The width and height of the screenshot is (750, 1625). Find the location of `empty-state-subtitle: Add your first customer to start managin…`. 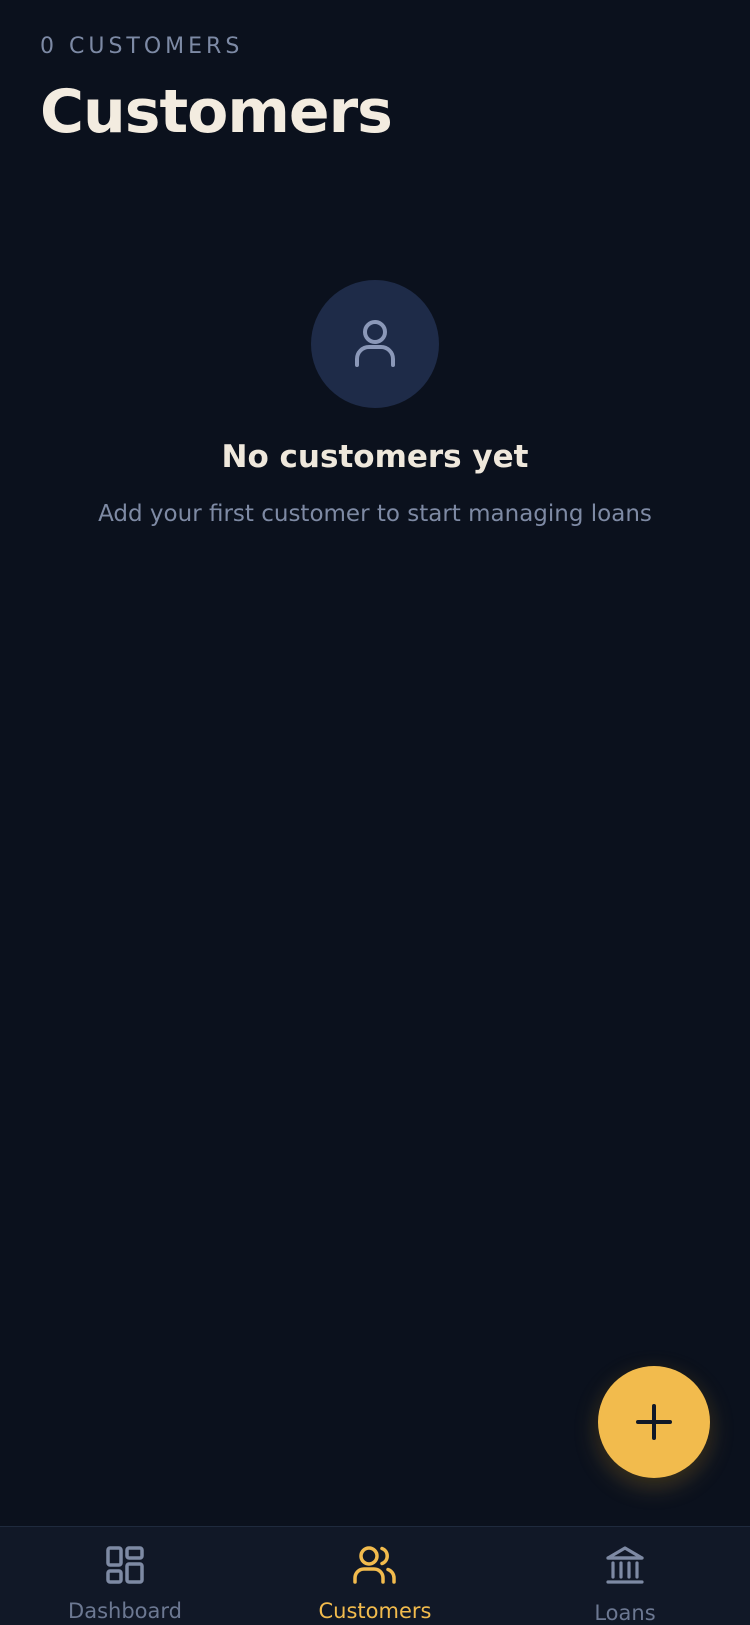

empty-state-subtitle: Add your first customer to start managin… is located at coordinates (375, 514).